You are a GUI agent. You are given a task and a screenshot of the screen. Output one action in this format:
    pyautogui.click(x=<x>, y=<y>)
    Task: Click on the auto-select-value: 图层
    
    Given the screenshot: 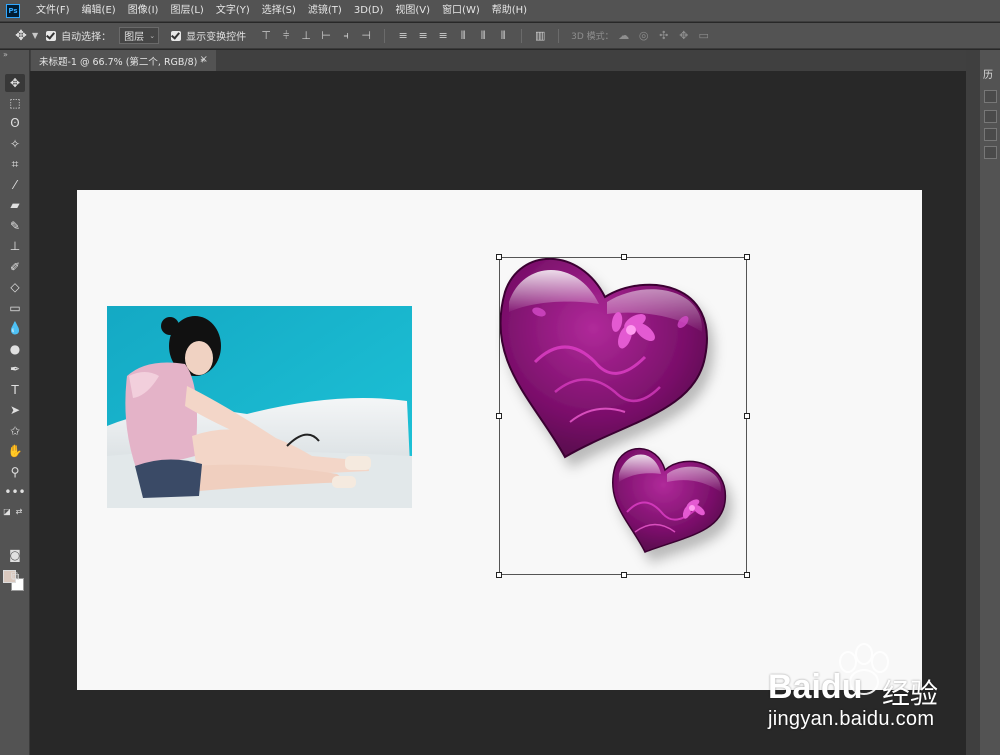 What is the action you would take?
    pyautogui.click(x=134, y=37)
    